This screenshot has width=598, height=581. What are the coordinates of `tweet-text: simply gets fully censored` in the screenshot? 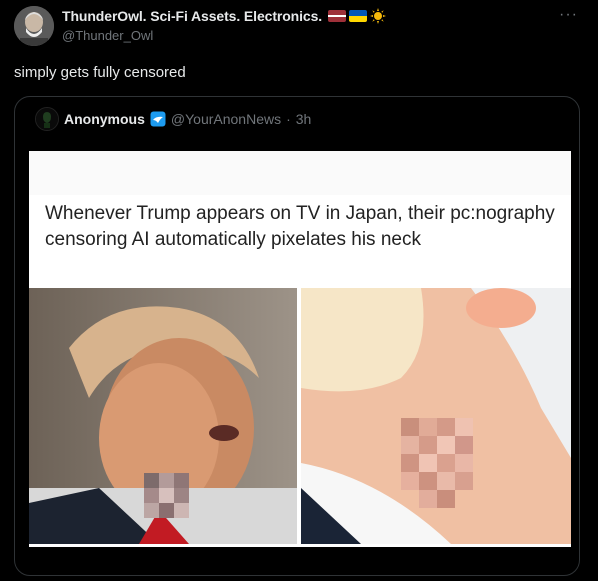 It's located at (100, 72).